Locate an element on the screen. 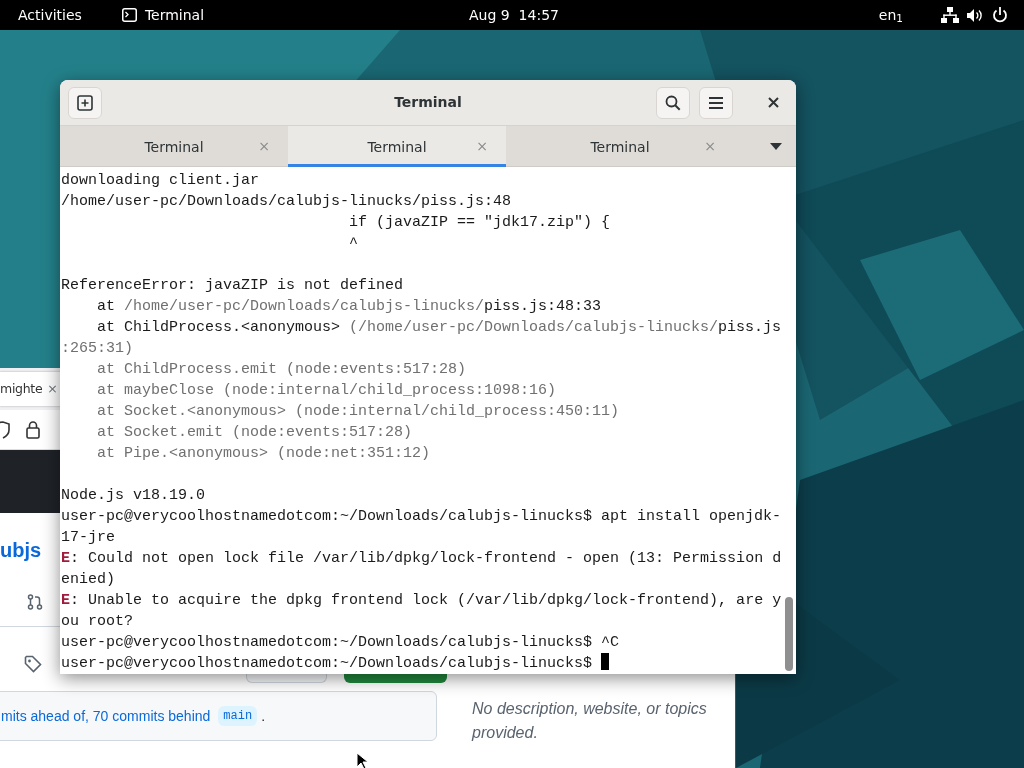 This screenshot has height=768, width=1024. search-icon is located at coordinates (673, 102).